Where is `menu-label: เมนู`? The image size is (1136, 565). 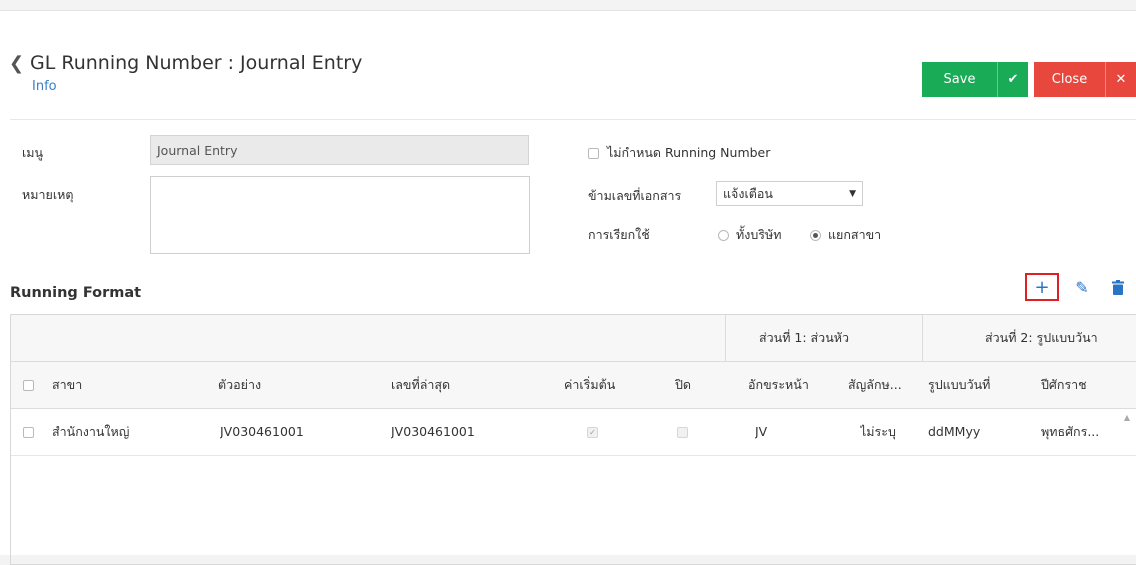
menu-label: เมนู is located at coordinates (33, 152).